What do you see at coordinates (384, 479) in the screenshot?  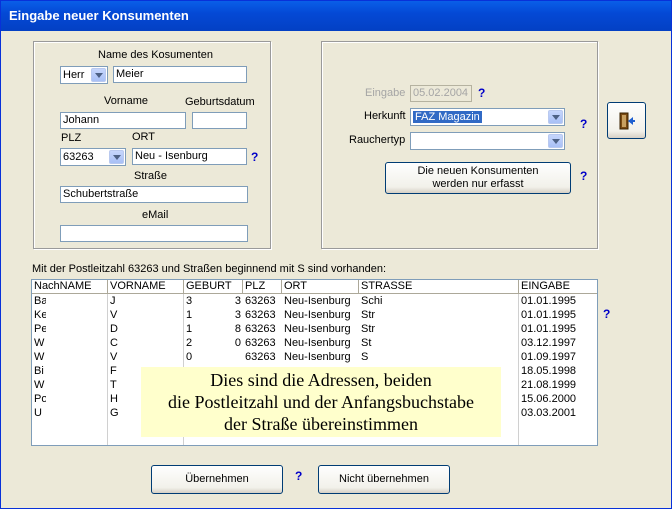 I see `reject-button: Nicht übernehmen` at bounding box center [384, 479].